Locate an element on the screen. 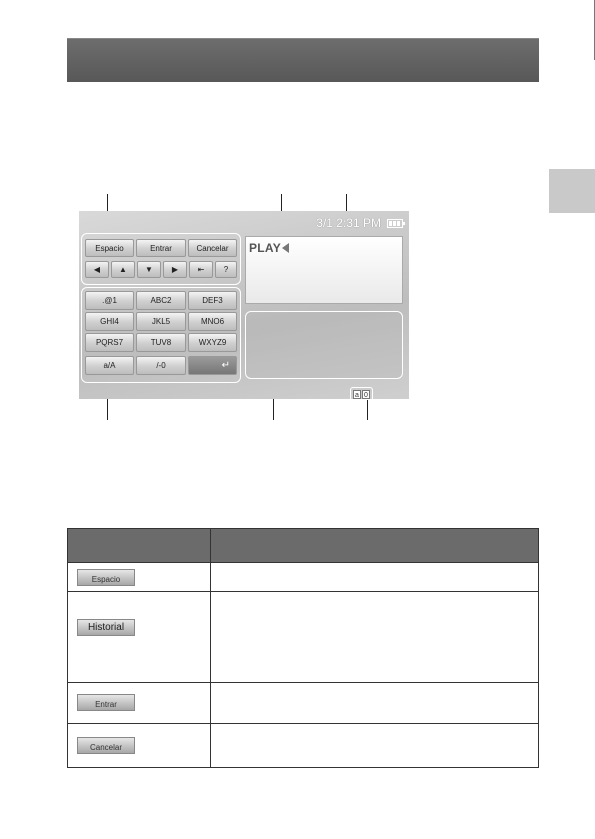 Image resolution: width=595 pixels, height=839 pixels. enter-key-label: Entrar is located at coordinates (161, 248).